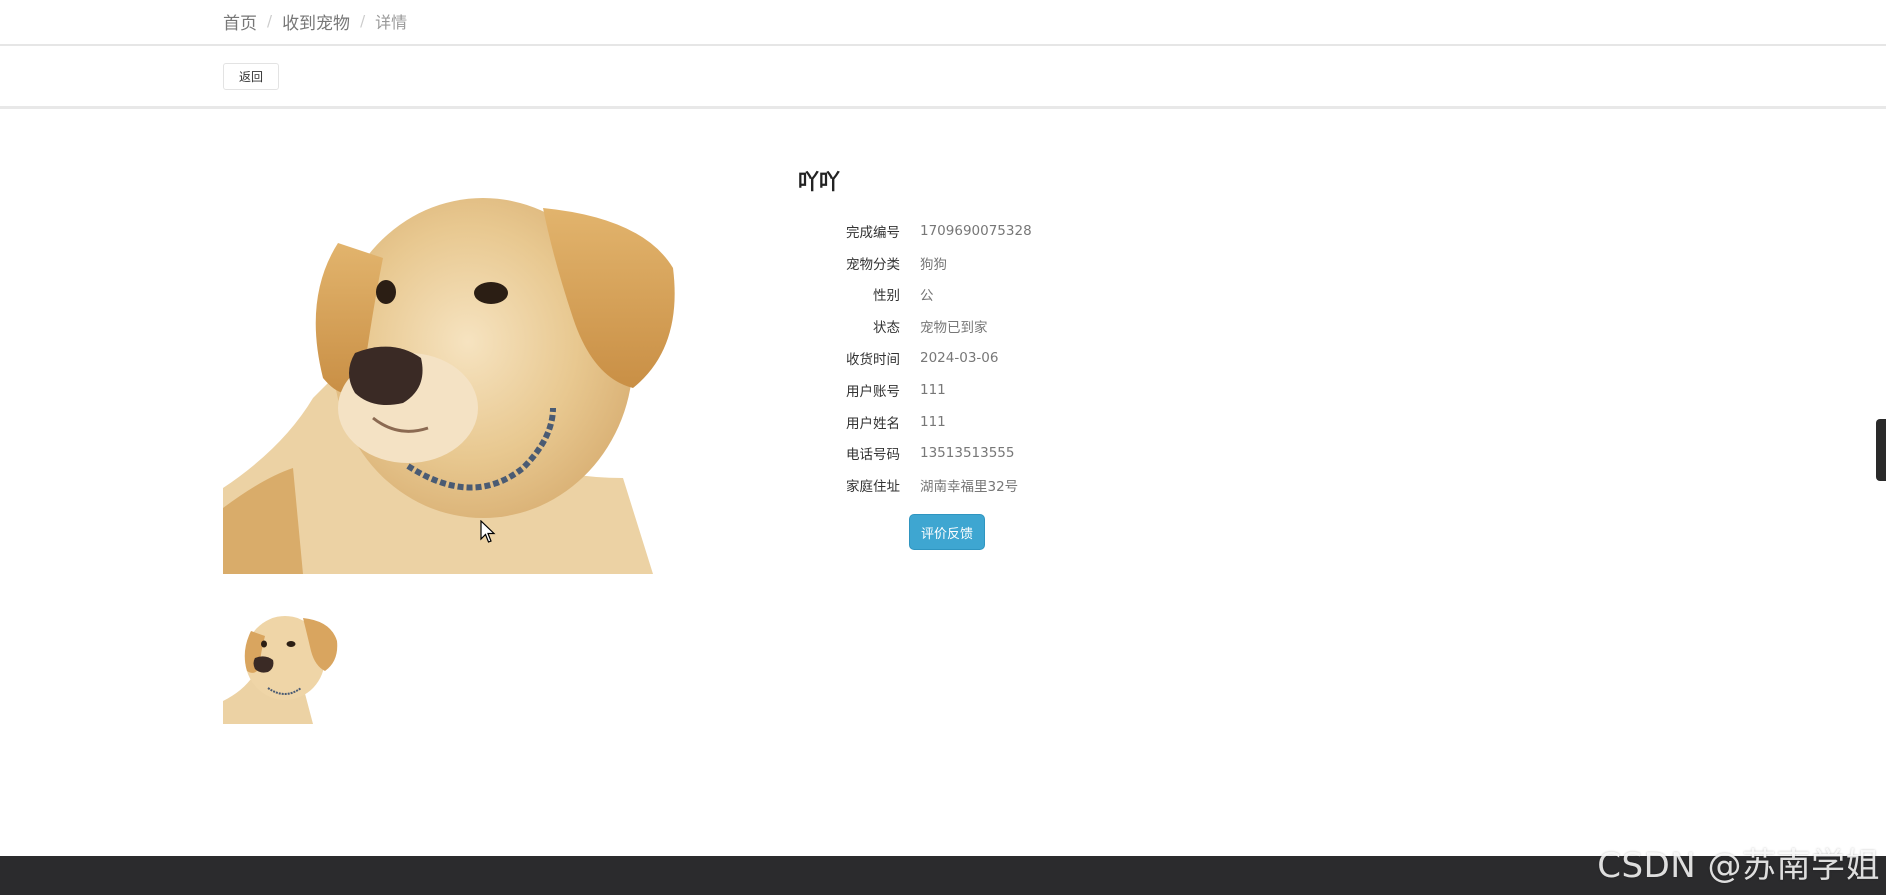  I want to click on detail-label: 电话号码, so click(873, 455).